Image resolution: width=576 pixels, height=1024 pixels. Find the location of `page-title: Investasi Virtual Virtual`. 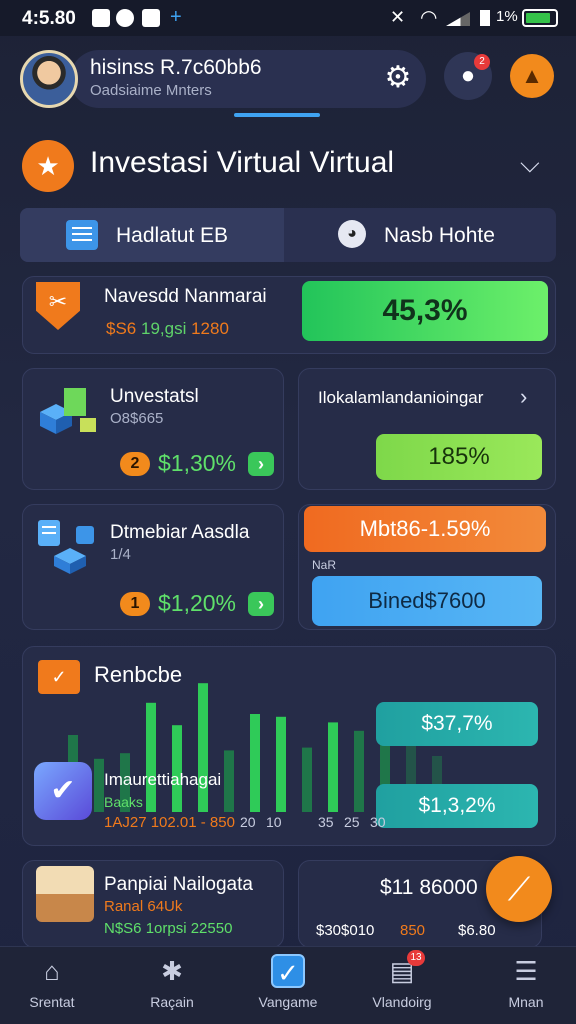

page-title: Investasi Virtual Virtual is located at coordinates (242, 162).